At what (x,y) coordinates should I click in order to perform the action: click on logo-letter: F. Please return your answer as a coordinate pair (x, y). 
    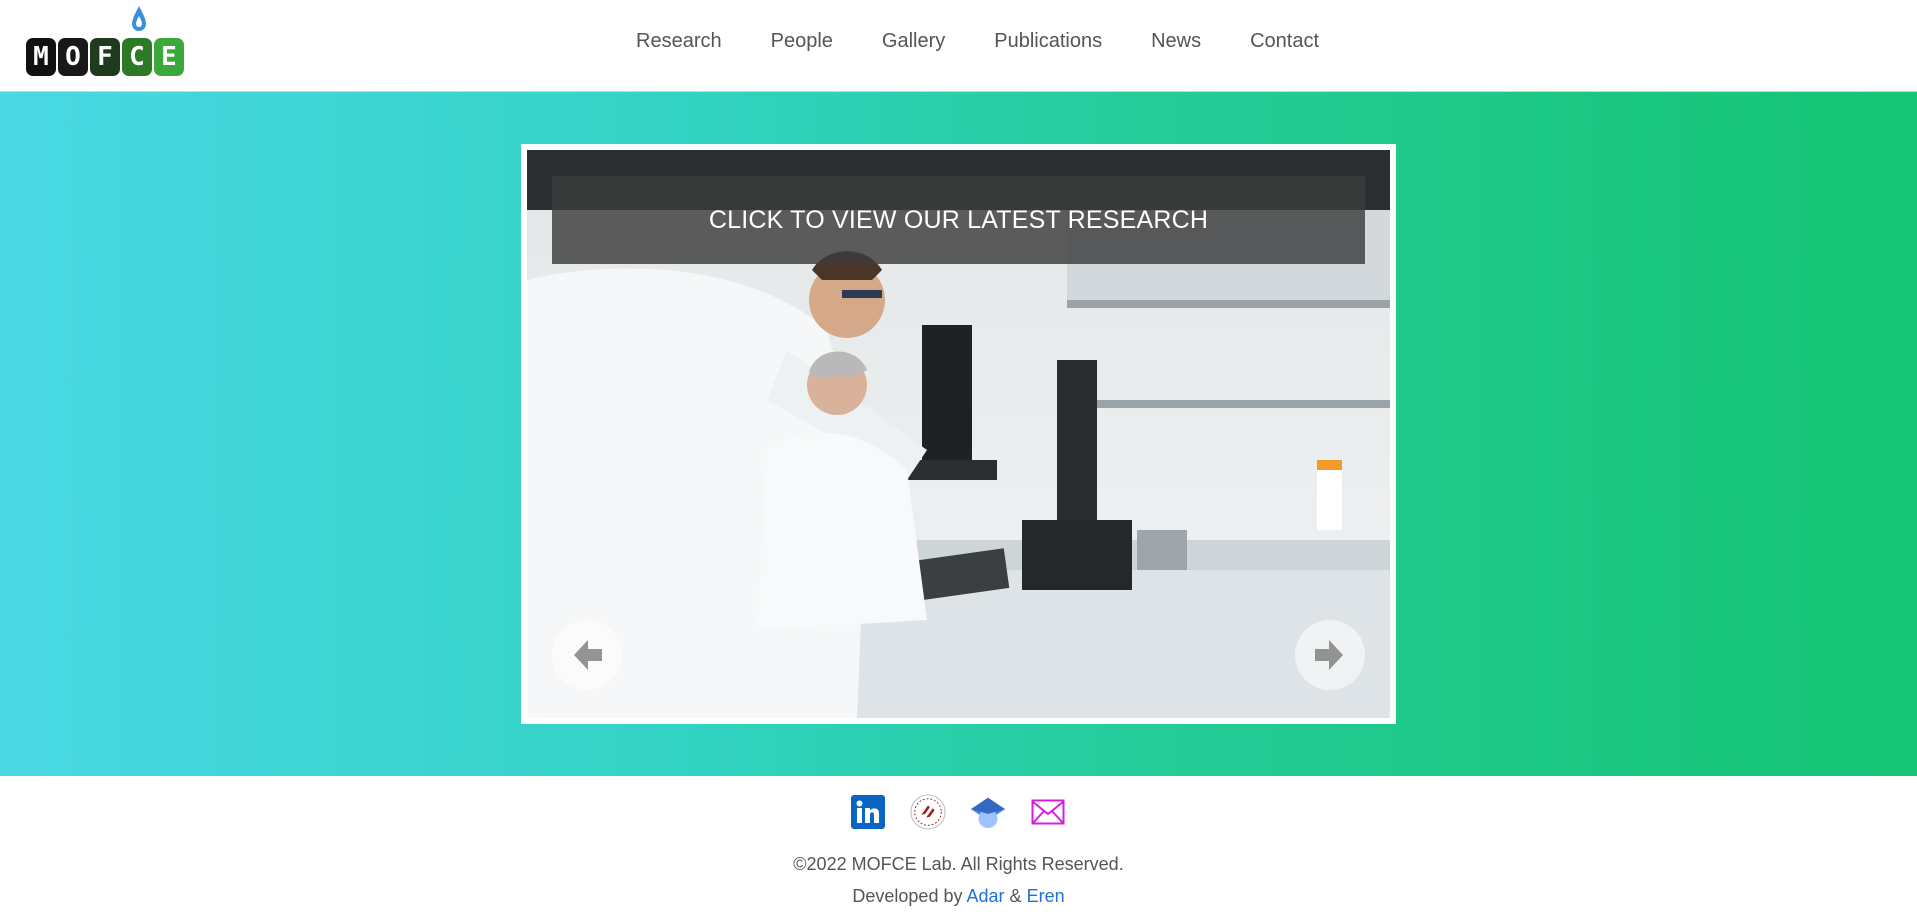
    Looking at the image, I should click on (105, 57).